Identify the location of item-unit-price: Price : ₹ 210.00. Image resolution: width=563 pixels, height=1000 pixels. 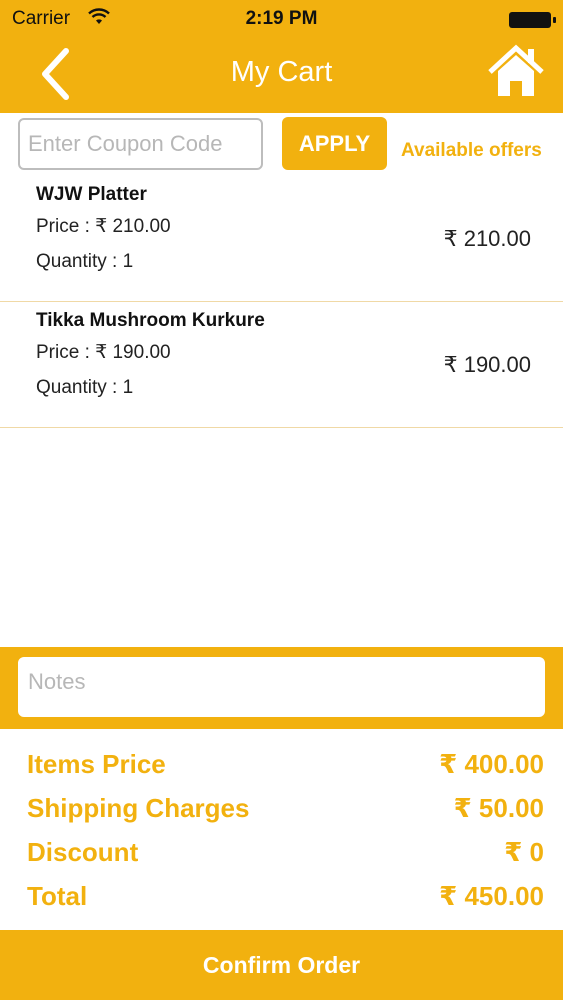
(103, 226).